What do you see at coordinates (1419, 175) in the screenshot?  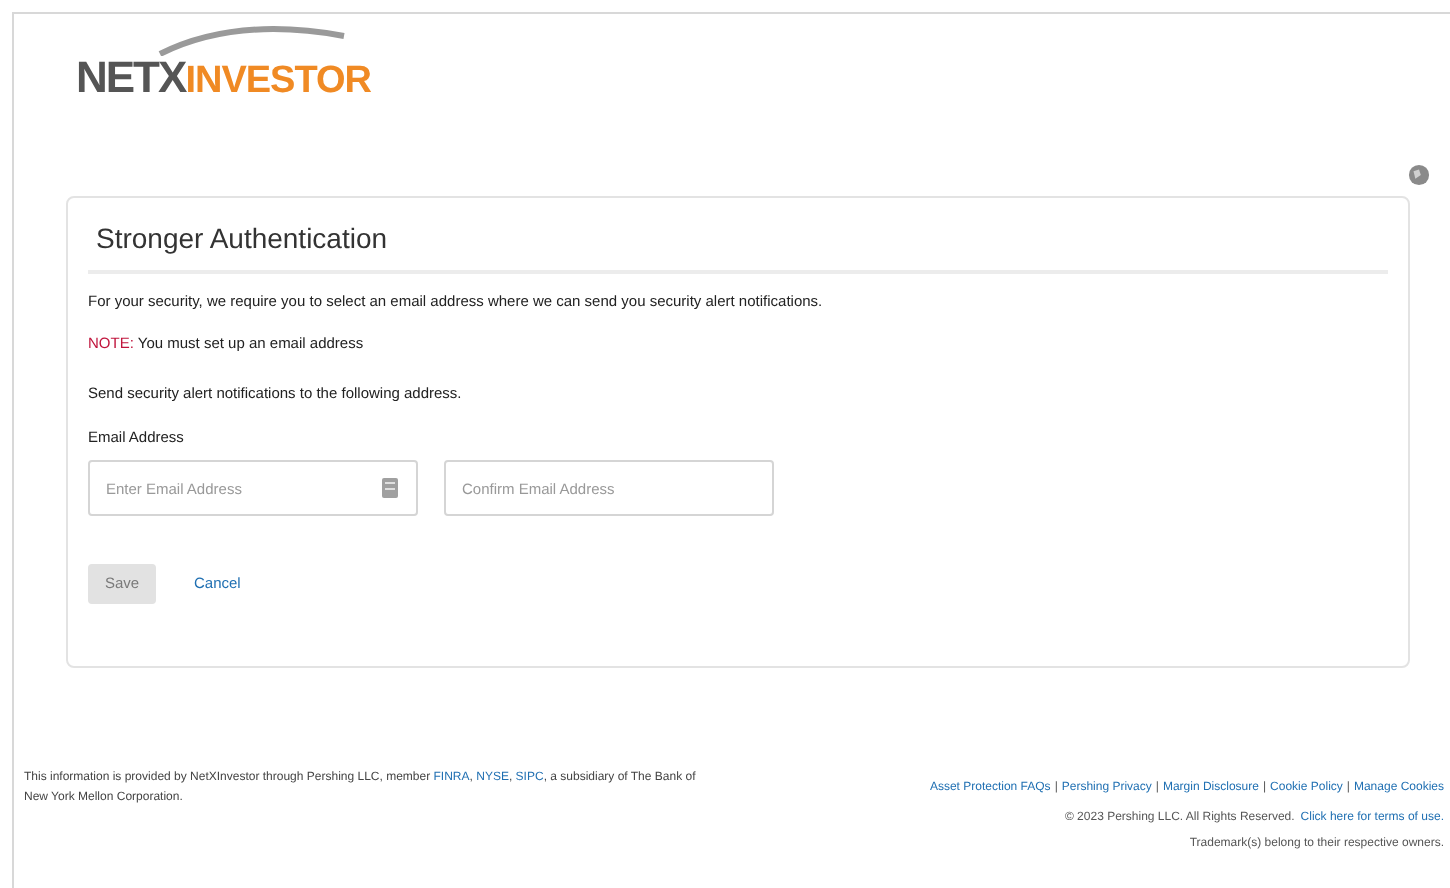 I see `globe-icon` at bounding box center [1419, 175].